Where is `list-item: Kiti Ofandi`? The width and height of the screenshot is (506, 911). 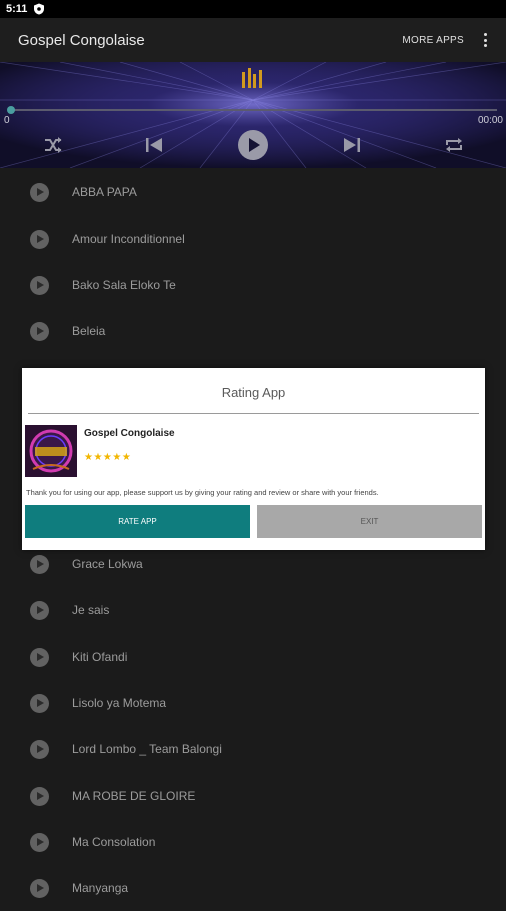 list-item: Kiti Ofandi is located at coordinates (253, 657).